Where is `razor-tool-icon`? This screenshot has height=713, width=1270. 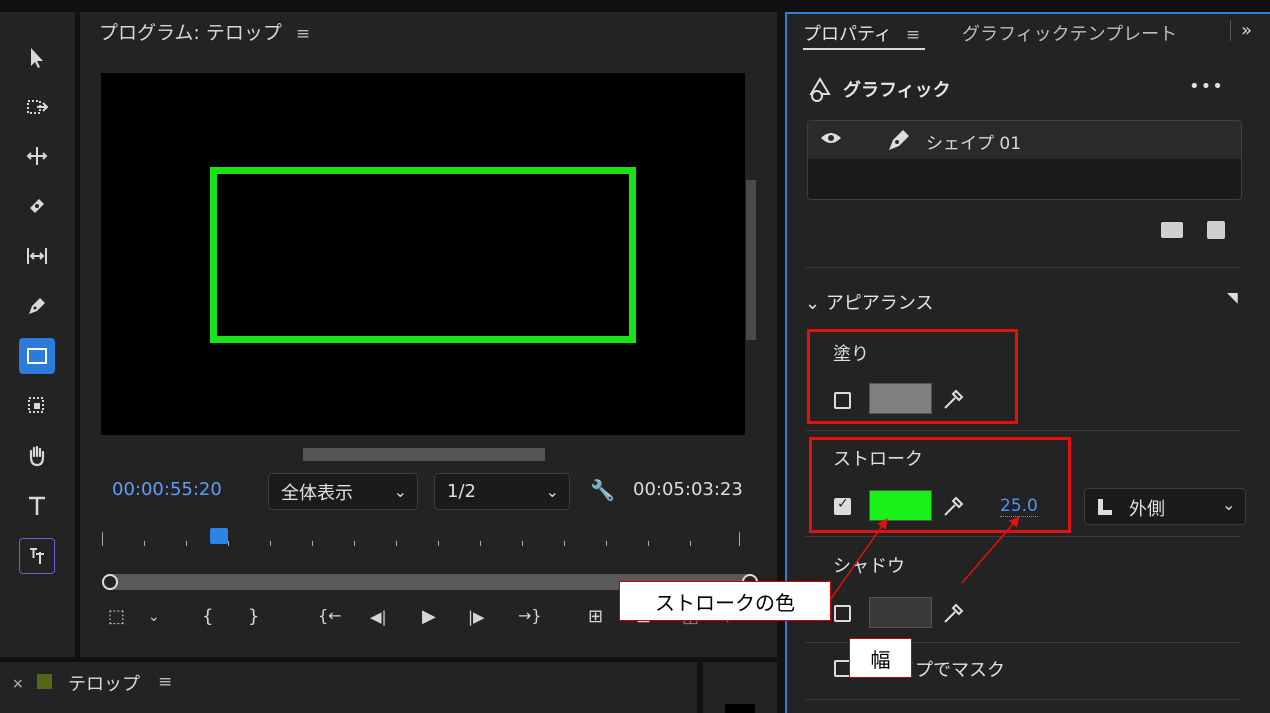 razor-tool-icon is located at coordinates (37, 206).